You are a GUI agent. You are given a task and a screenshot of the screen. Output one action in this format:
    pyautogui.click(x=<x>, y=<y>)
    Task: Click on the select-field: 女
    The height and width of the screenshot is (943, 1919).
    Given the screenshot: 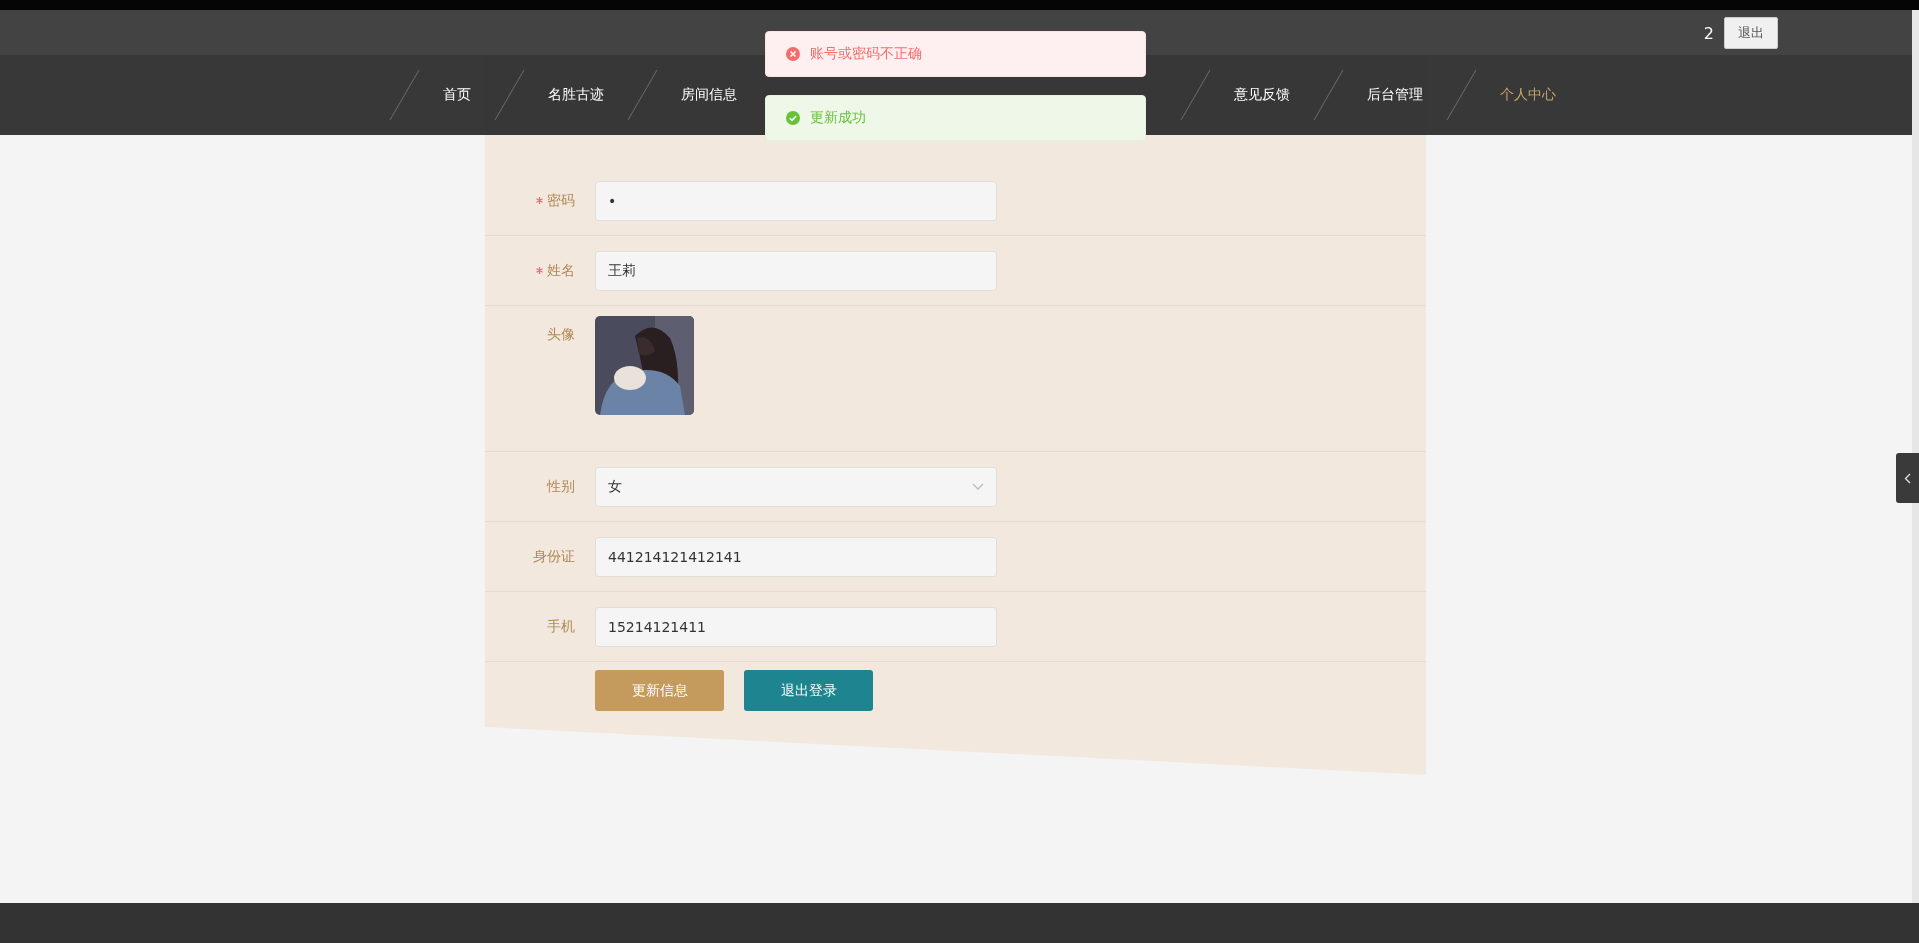 What is the action you would take?
    pyautogui.click(x=796, y=486)
    